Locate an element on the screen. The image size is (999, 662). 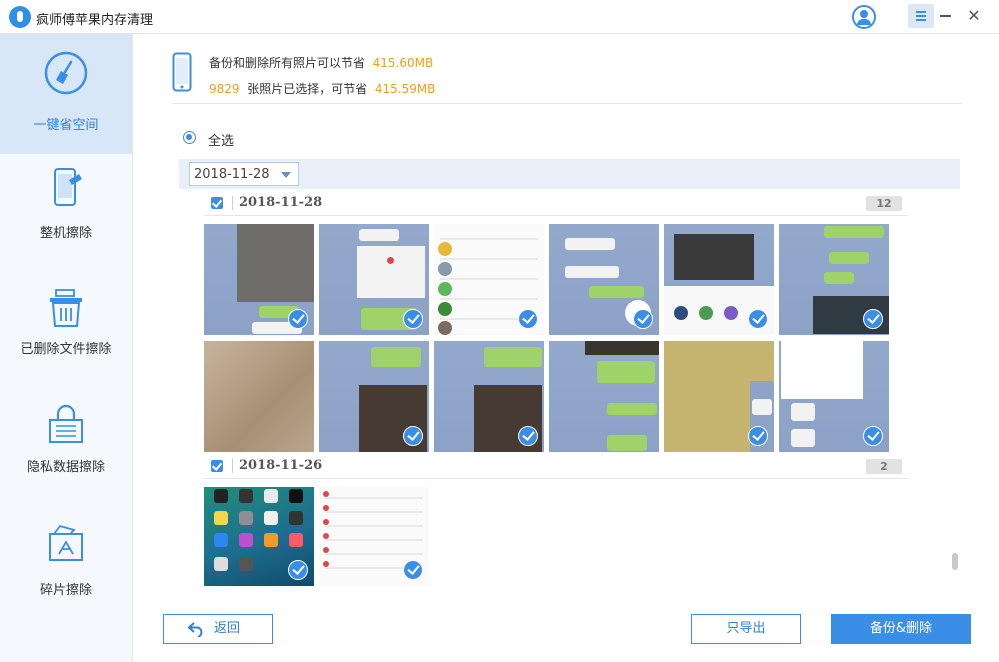
sidebar-item-one-click-space: 一键省空间 is located at coordinates (66, 94).